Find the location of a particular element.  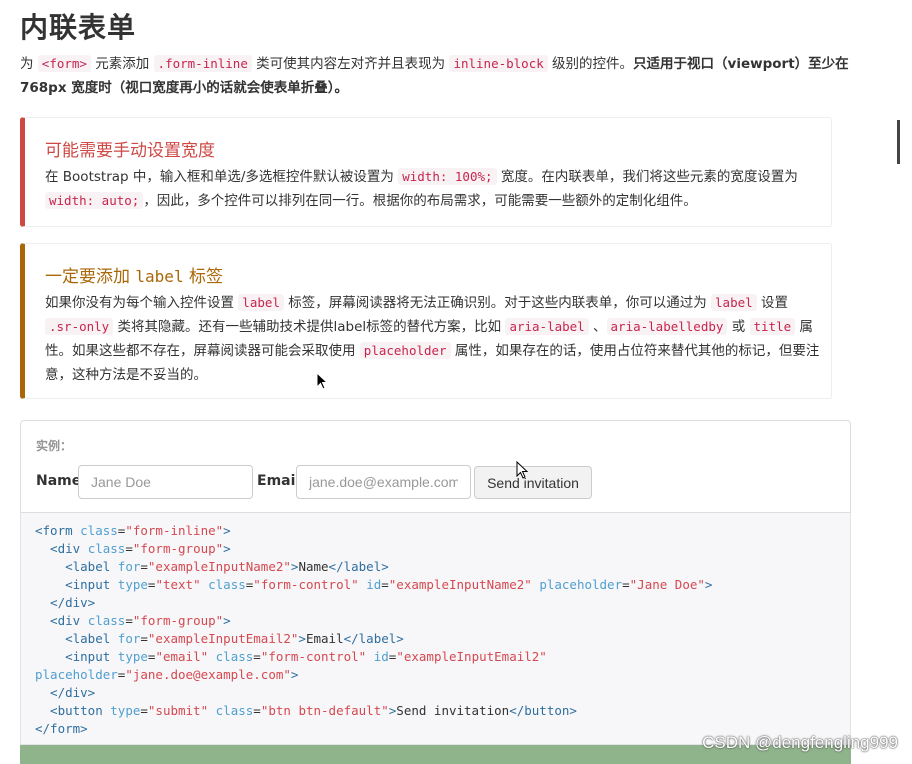

callout-text: 标签，屏幕阅读器将无法正确识别。对于这些内联表单，你可以通过为 is located at coordinates (497, 303).